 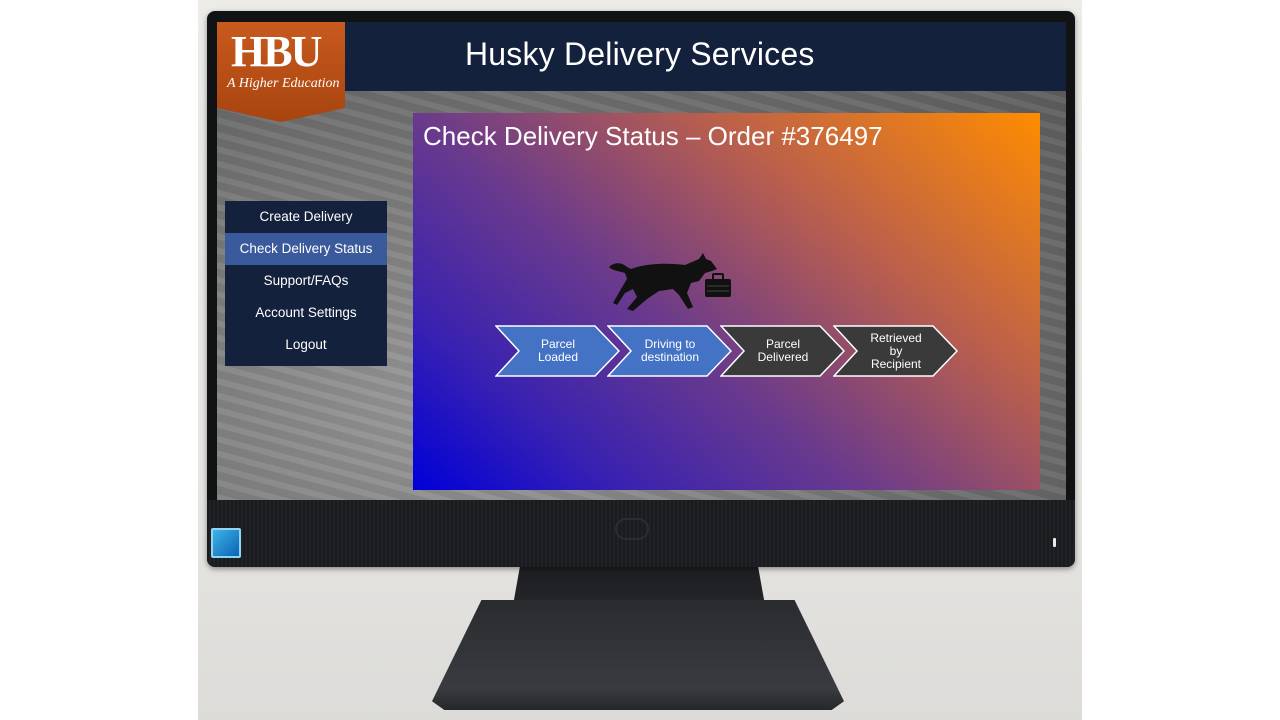 What do you see at coordinates (283, 83) in the screenshot?
I see `logo-tagline: A Higher Education` at bounding box center [283, 83].